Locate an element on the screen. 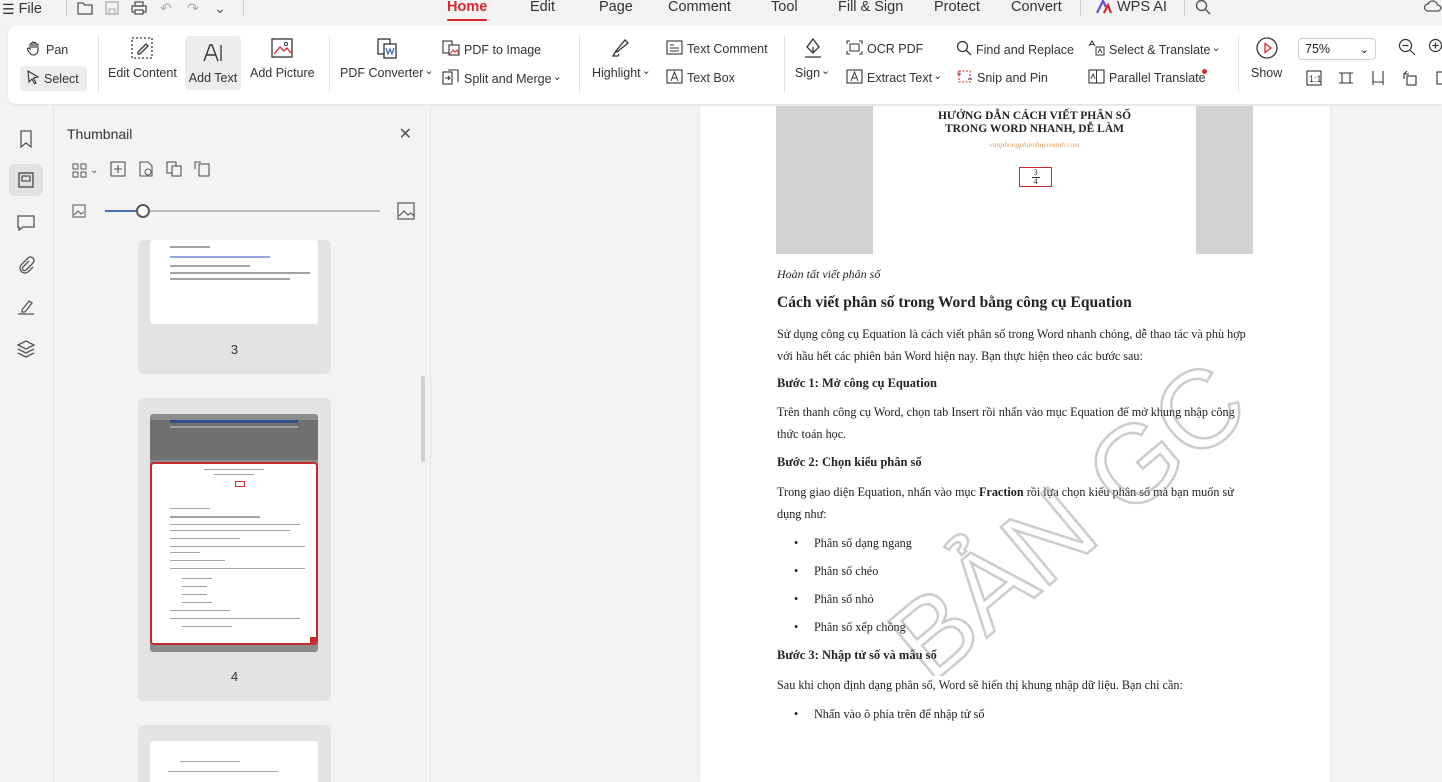 Image resolution: width=1442 pixels, height=782 pixels. pdf-to-image-button: PDF to Image is located at coordinates (491, 49).